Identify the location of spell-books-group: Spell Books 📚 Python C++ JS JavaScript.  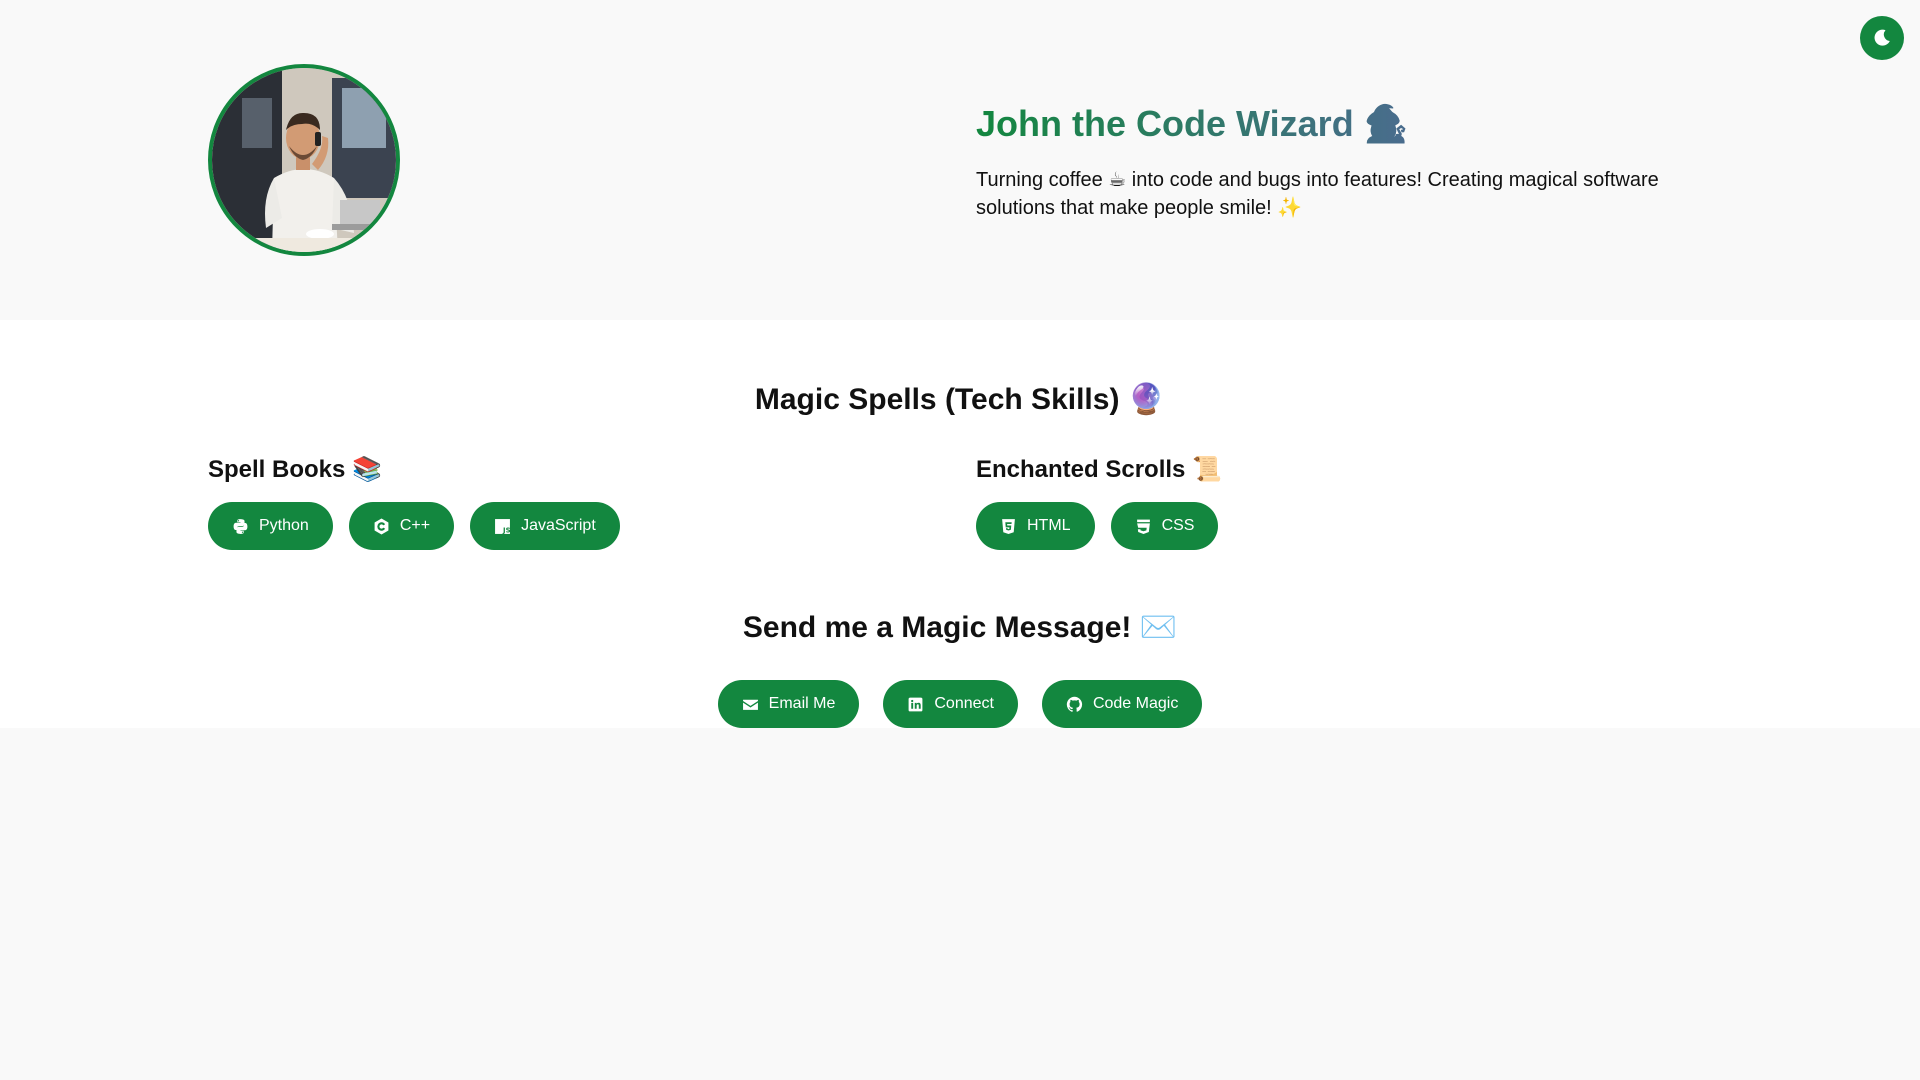
(558, 502).